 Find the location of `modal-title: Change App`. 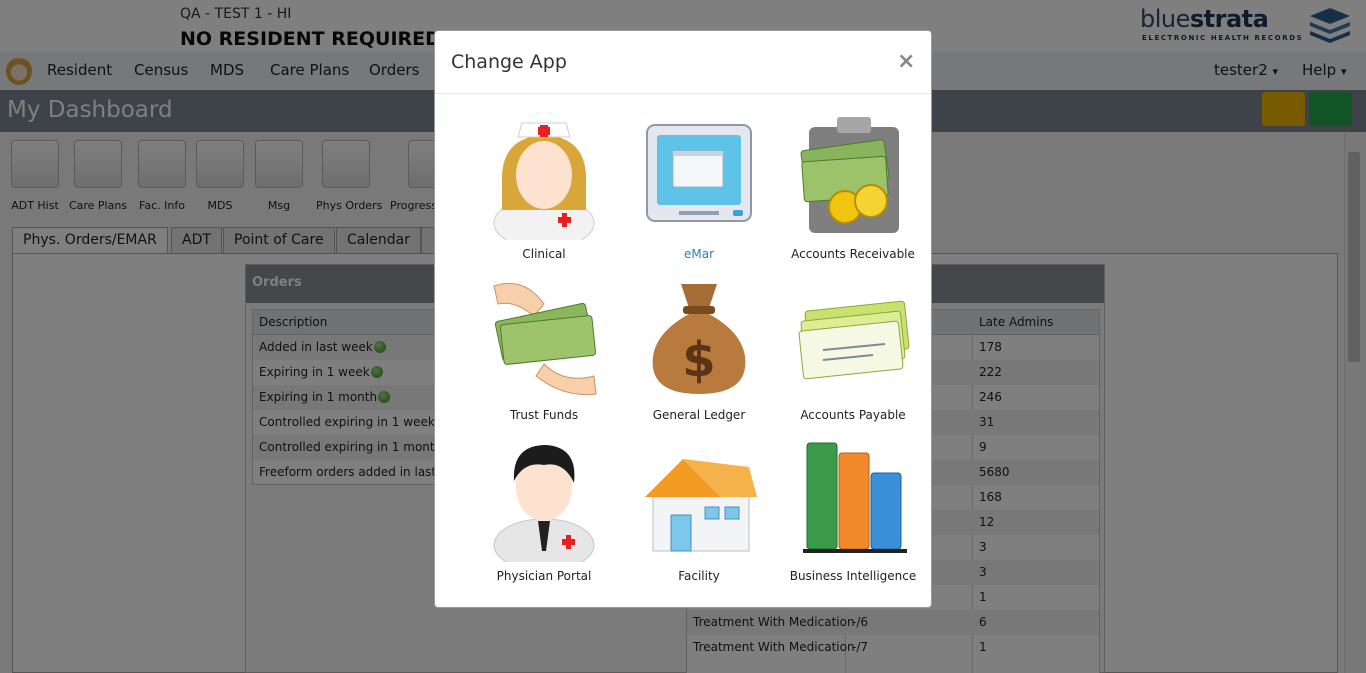

modal-title: Change App is located at coordinates (509, 62).